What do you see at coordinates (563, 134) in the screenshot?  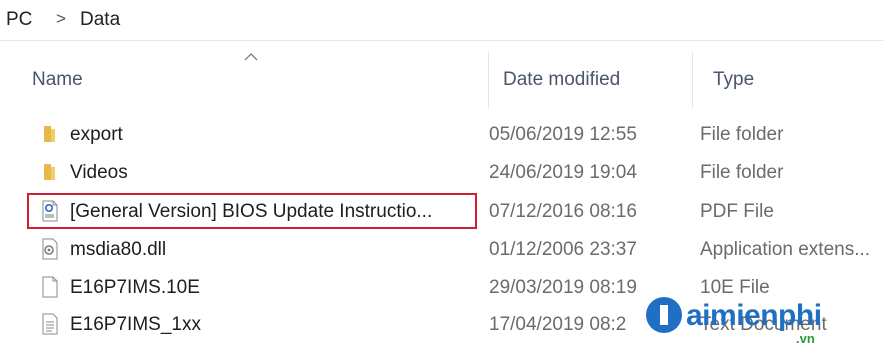 I see `file-date: 05/06/2019 12:55` at bounding box center [563, 134].